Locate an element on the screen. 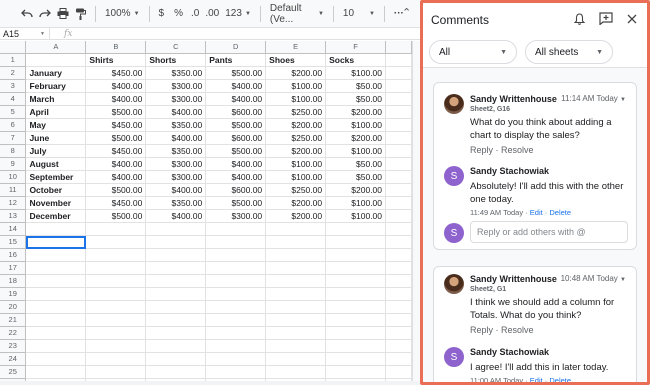 This screenshot has width=650, height=385. row-header: 10 is located at coordinates (13, 177).